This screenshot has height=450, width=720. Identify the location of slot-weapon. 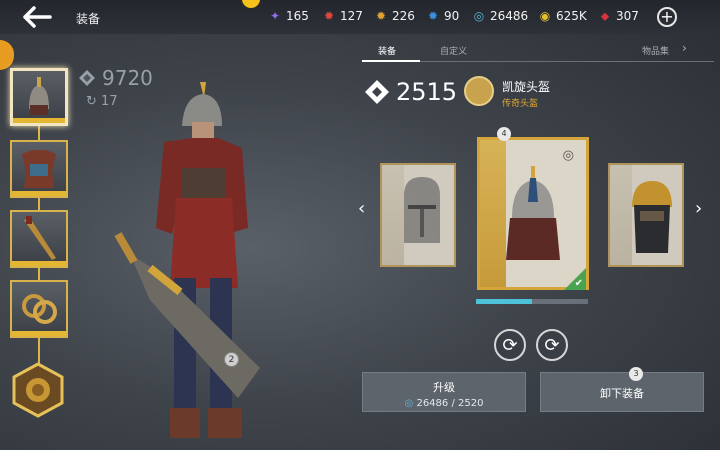
(39, 239).